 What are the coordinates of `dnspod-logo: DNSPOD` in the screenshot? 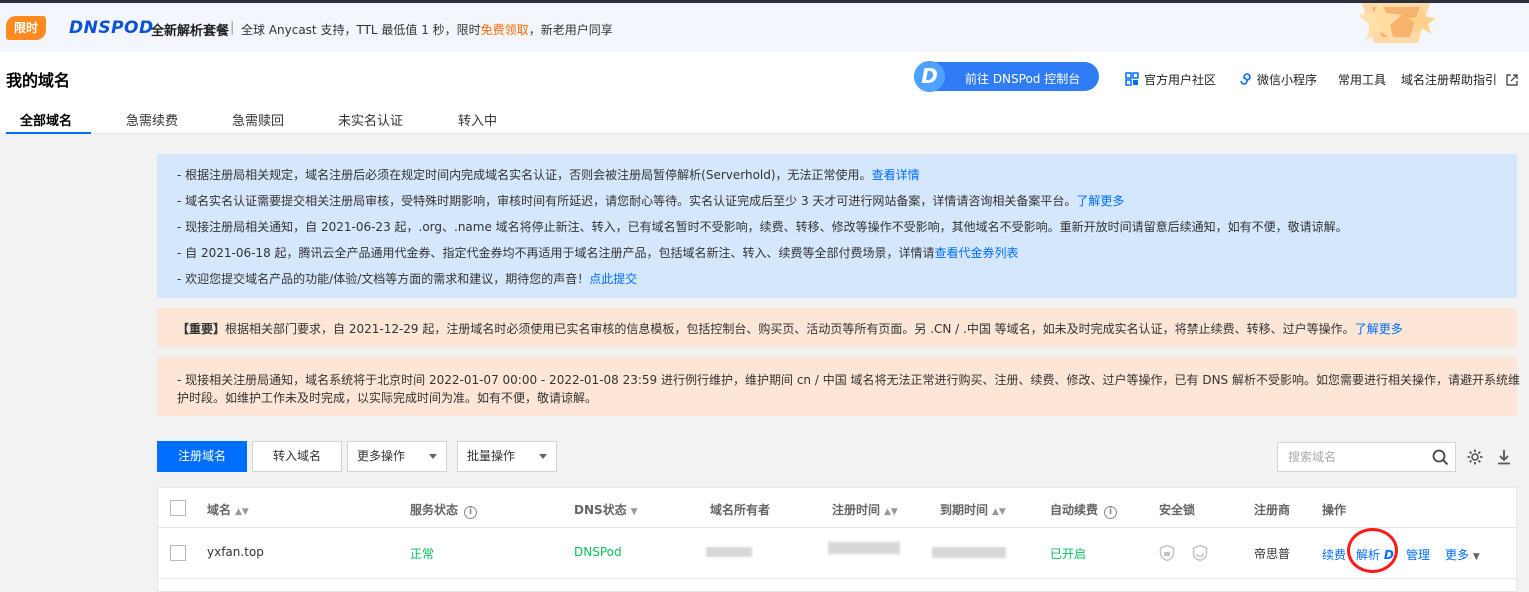 It's located at (111, 28).